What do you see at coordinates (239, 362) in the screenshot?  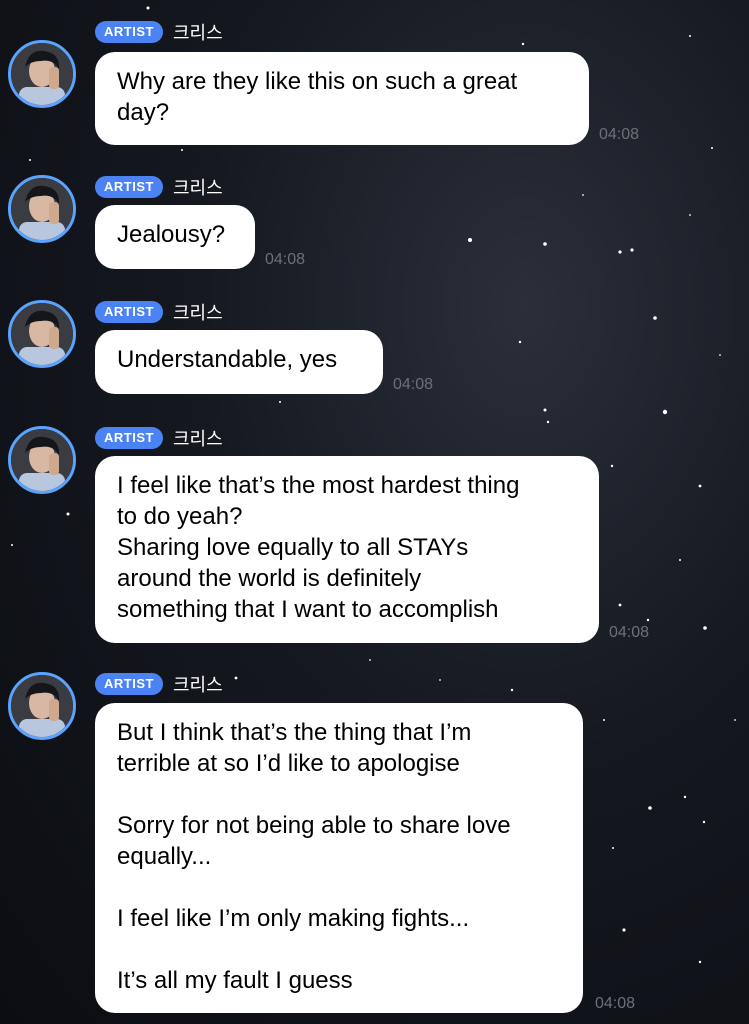 I see `message-bubble: Understandable, yes` at bounding box center [239, 362].